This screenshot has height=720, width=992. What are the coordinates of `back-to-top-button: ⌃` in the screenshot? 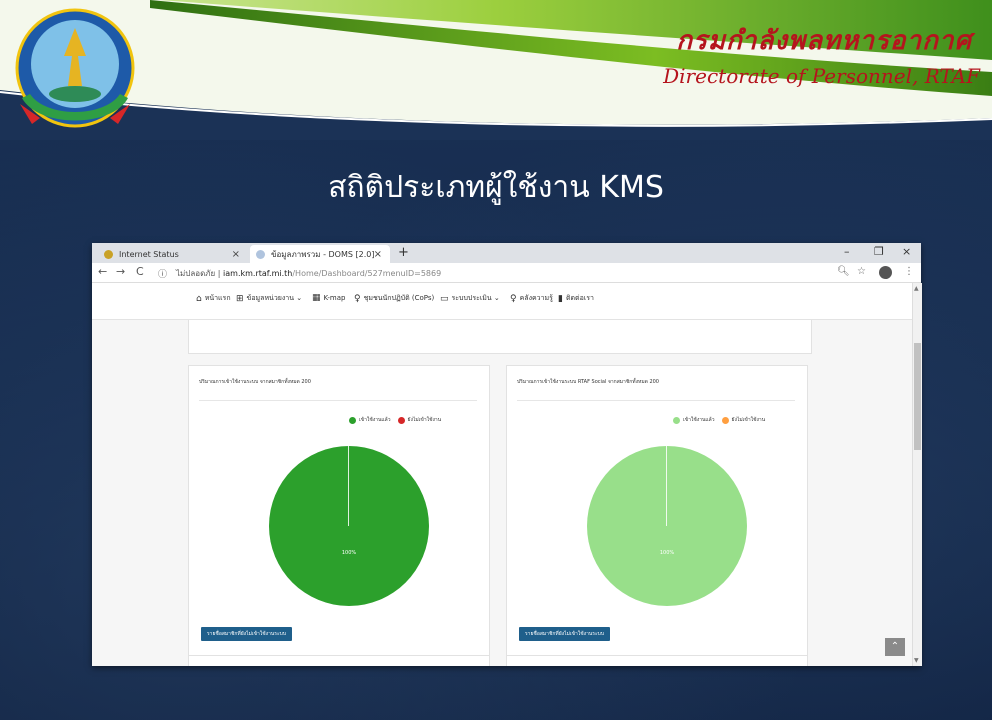 It's located at (895, 647).